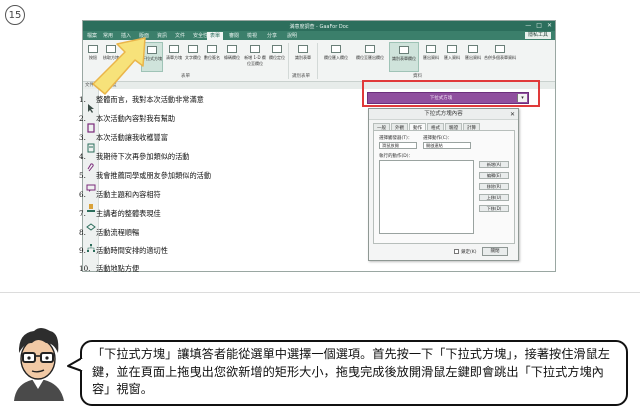 The width and height of the screenshot is (640, 414). What do you see at coordinates (396, 138) in the screenshot?
I see `trigger-label: 選擇觸發器(T)：` at bounding box center [396, 138].